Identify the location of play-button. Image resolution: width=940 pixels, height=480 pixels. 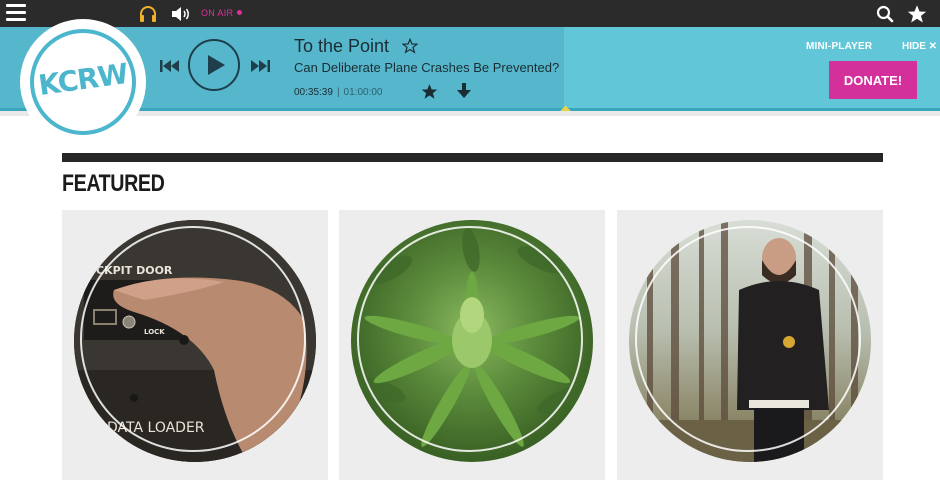
(214, 65).